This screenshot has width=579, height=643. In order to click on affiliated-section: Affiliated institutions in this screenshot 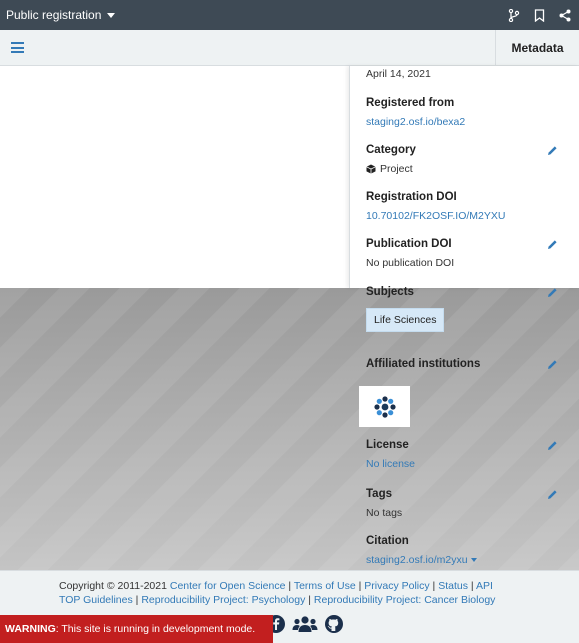, I will do `click(466, 364)`.